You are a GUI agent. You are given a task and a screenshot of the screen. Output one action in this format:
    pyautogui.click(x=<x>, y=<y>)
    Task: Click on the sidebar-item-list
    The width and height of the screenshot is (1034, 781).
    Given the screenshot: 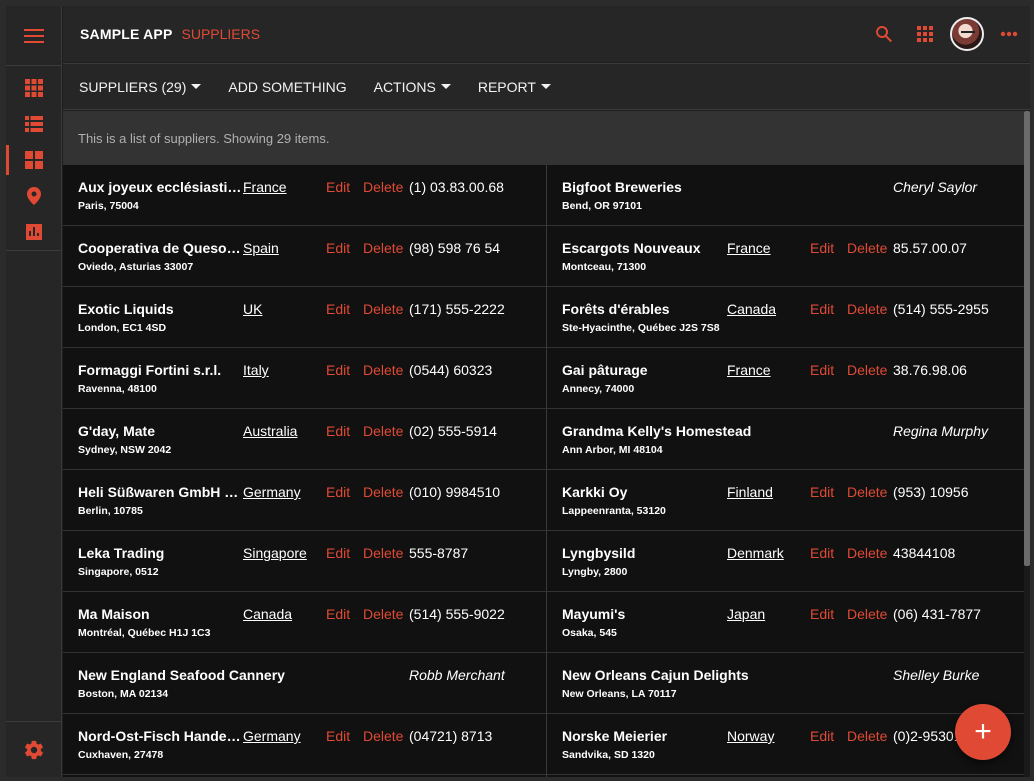 What is the action you would take?
    pyautogui.click(x=33, y=124)
    